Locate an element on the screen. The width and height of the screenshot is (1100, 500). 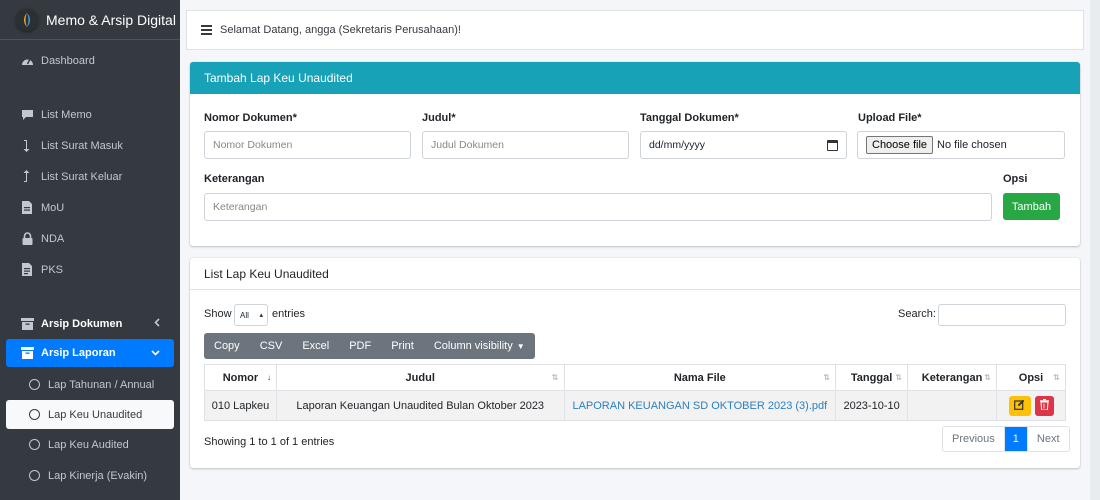
edit-icon is located at coordinates (1019, 406).